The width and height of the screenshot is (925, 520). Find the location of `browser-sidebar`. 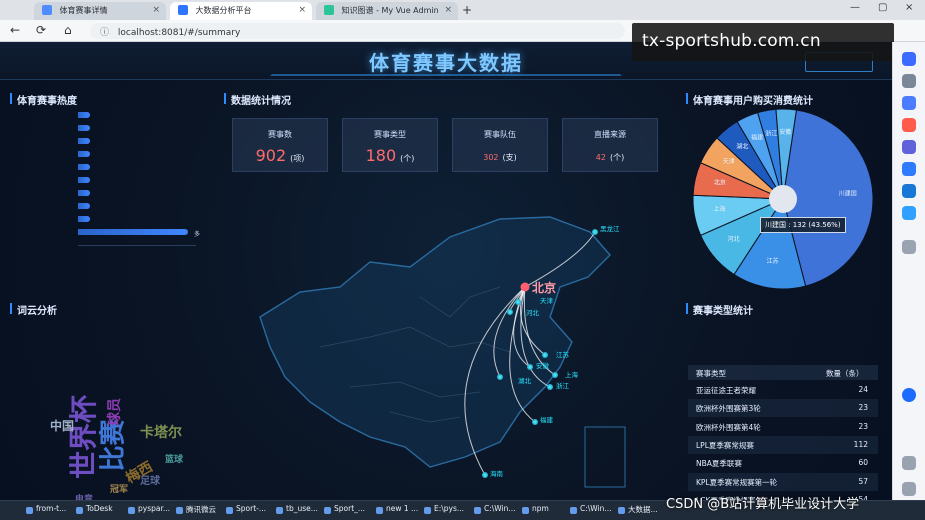

browser-sidebar is located at coordinates (908, 271).